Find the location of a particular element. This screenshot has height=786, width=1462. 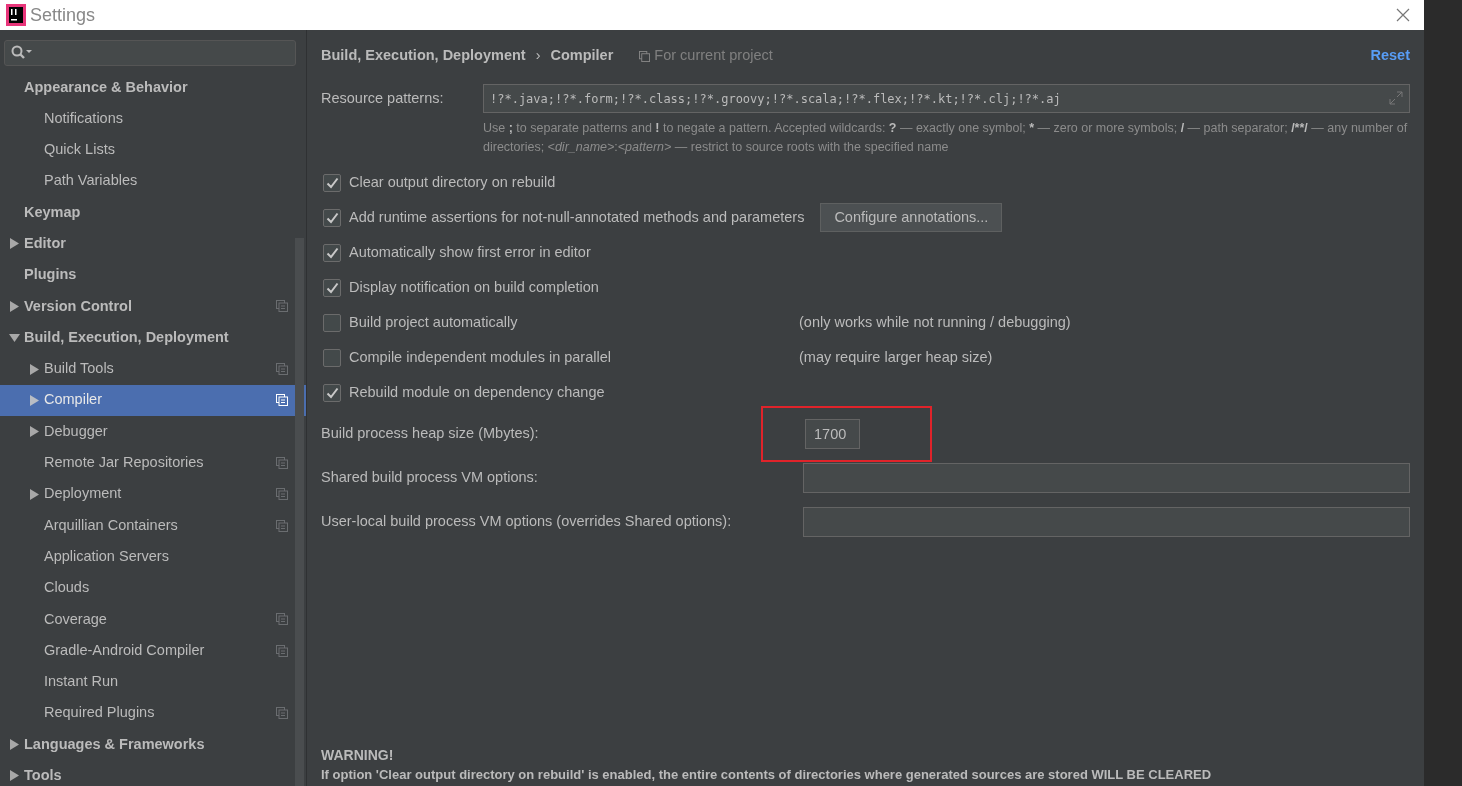

tree-item: Editor is located at coordinates (153, 244).